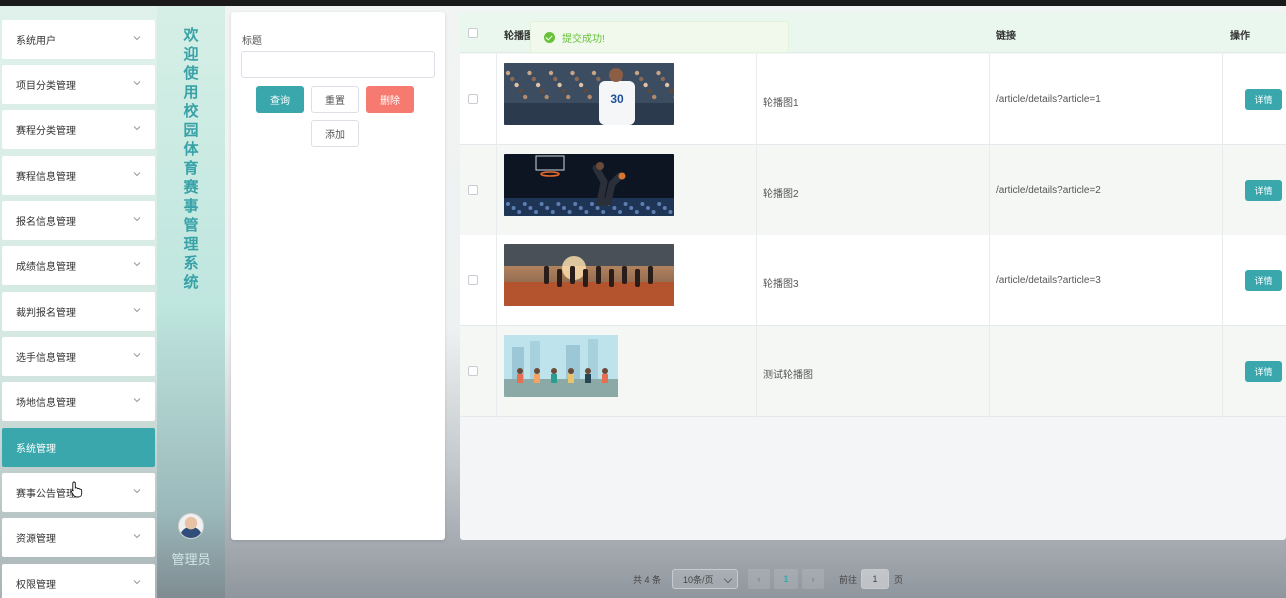  I want to click on pagination-total: 共 4 条, so click(647, 579).